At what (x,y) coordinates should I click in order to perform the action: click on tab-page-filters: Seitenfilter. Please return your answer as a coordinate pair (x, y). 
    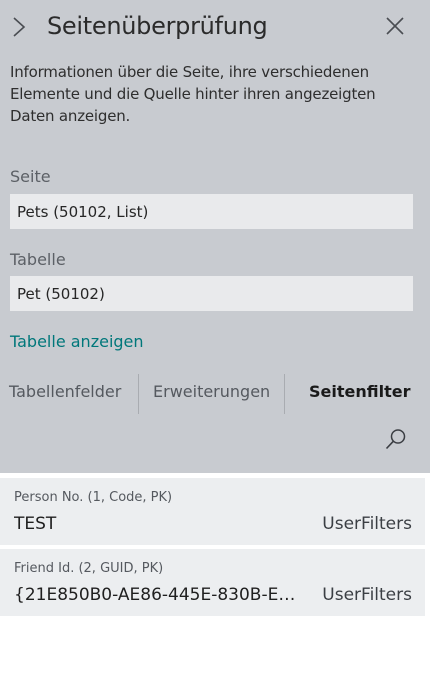
    Looking at the image, I should click on (359, 392).